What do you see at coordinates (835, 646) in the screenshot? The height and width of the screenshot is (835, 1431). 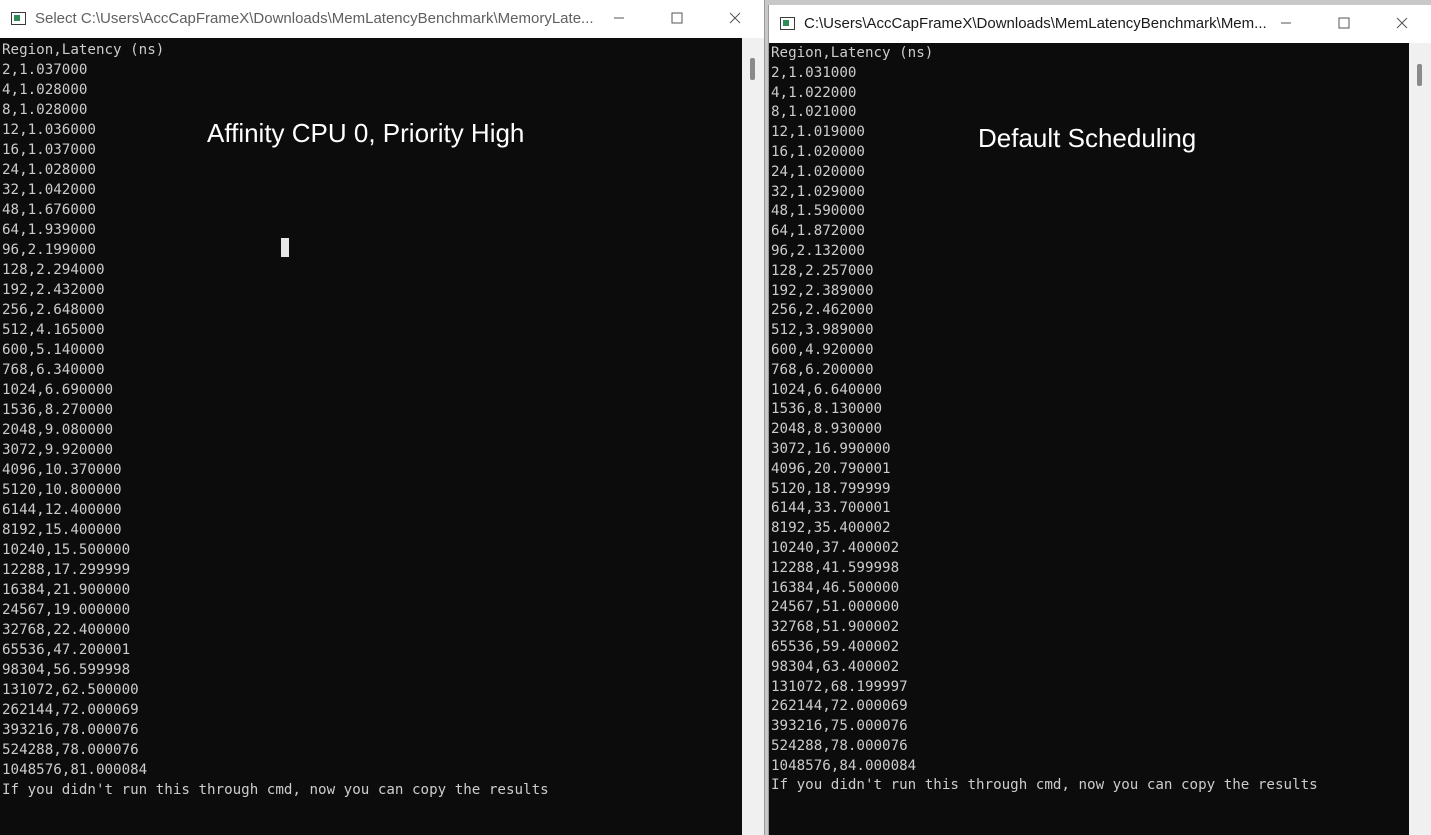 I see `console-line: 65536,59.400002` at bounding box center [835, 646].